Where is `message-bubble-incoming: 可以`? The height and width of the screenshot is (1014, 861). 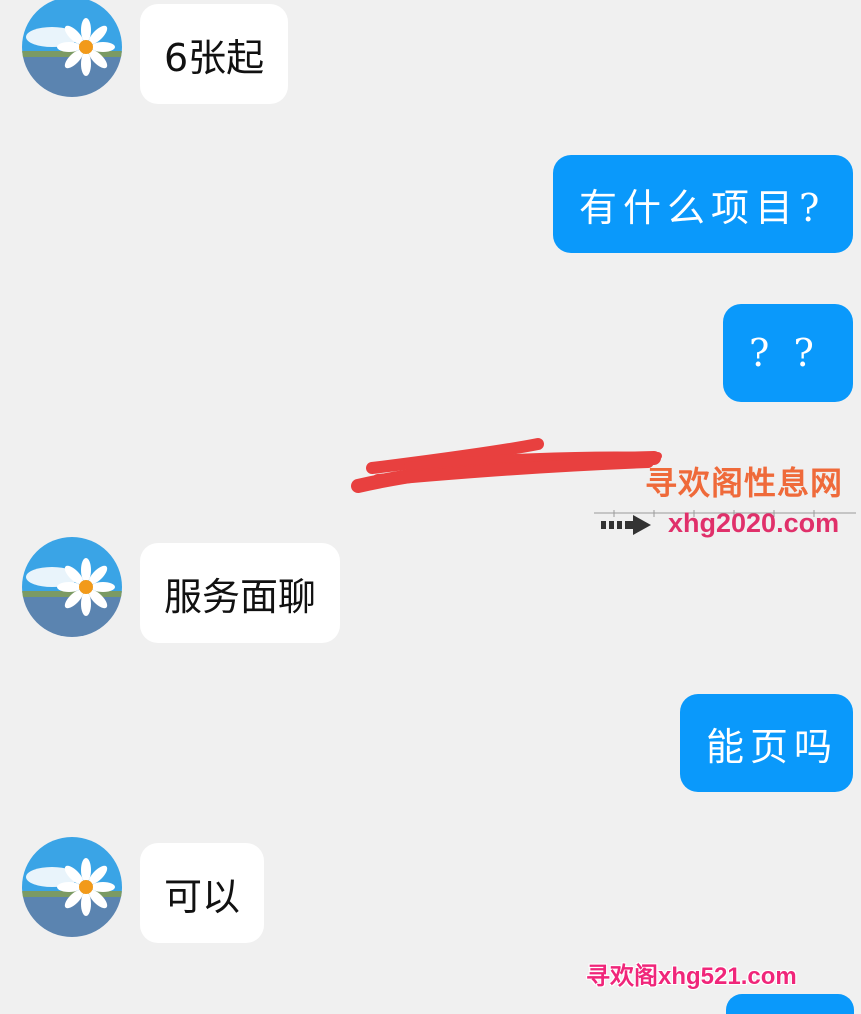 message-bubble-incoming: 可以 is located at coordinates (202, 893).